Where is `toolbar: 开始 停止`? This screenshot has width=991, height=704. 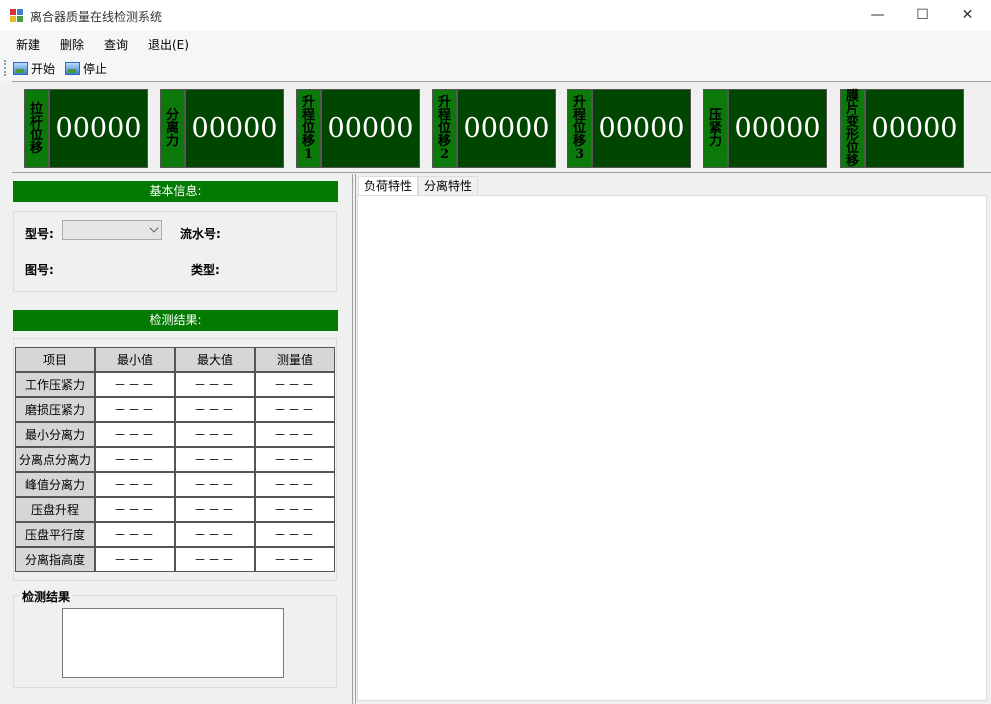 toolbar: 开始 停止 is located at coordinates (495, 68).